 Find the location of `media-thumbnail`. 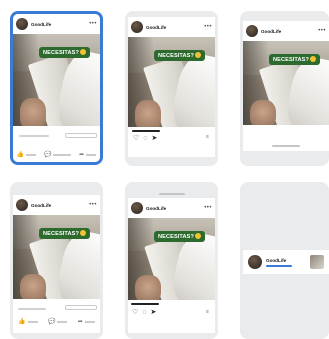

media-thumbnail is located at coordinates (317, 262).